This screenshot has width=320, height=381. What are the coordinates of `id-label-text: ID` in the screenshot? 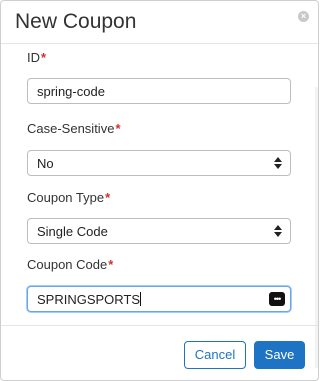 It's located at (33, 57).